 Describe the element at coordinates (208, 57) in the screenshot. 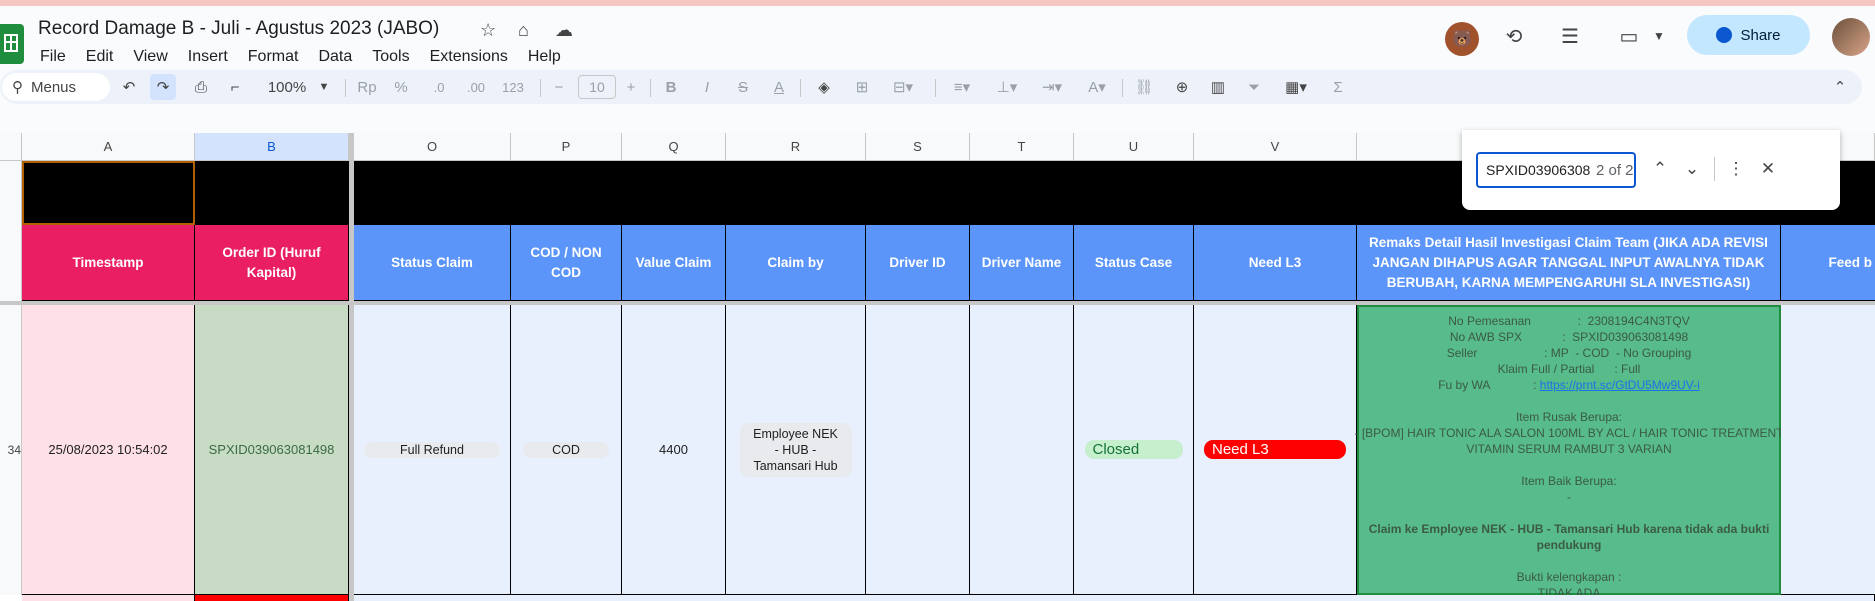

I see `menu-insert: Insert` at that location.